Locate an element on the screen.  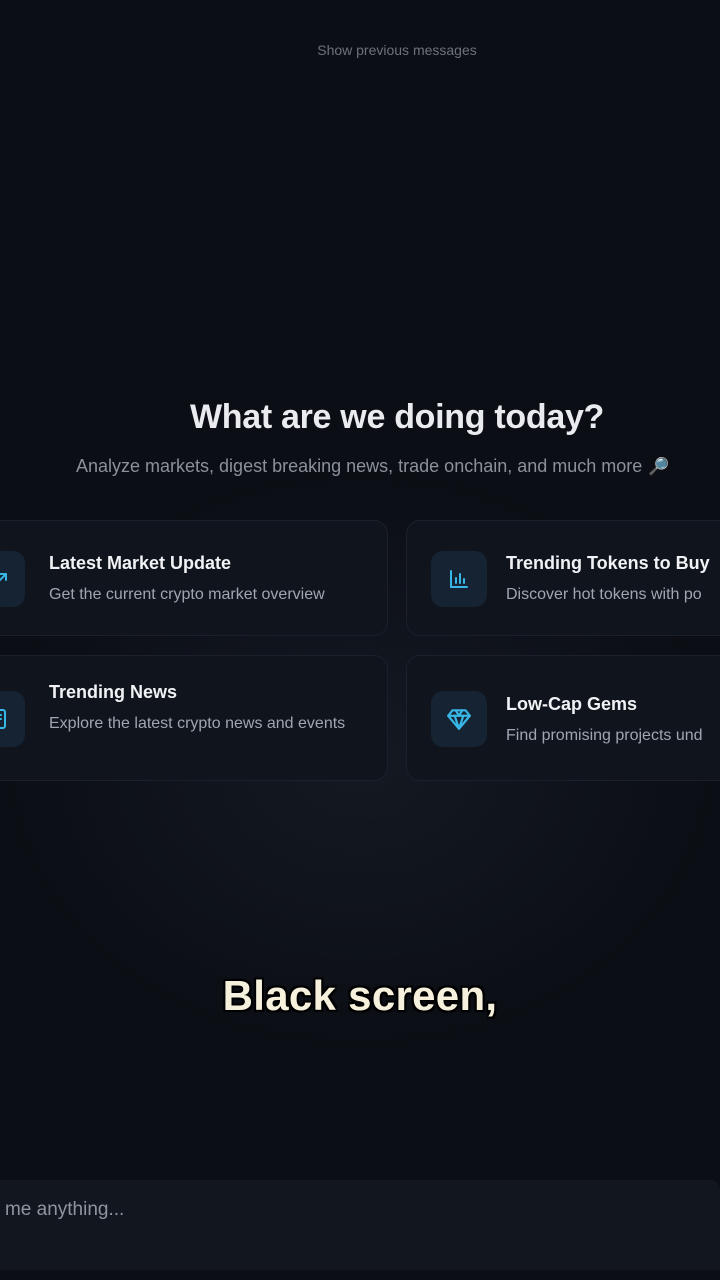
hero-title: What are we doing today? is located at coordinates (397, 417).